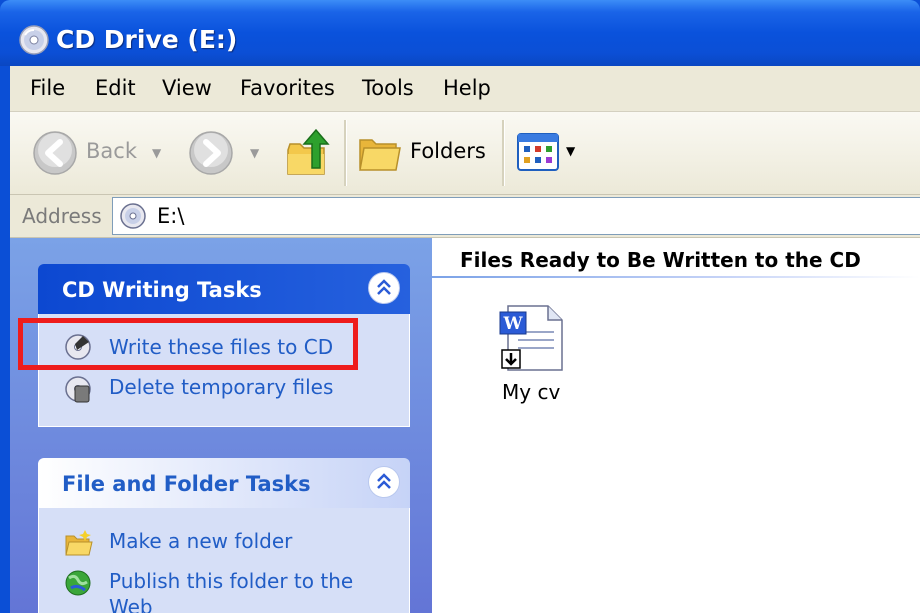 The image size is (920, 613). I want to click on folders-button: Folders, so click(421, 153).